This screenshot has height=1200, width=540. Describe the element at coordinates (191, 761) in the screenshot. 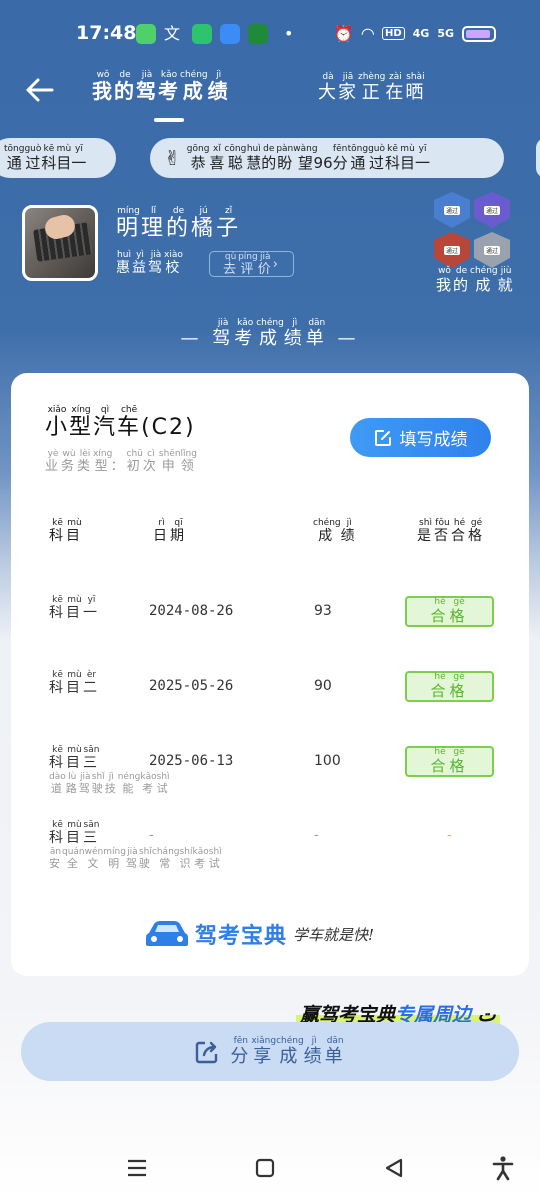

I see `row-date: 2025-06-13` at that location.